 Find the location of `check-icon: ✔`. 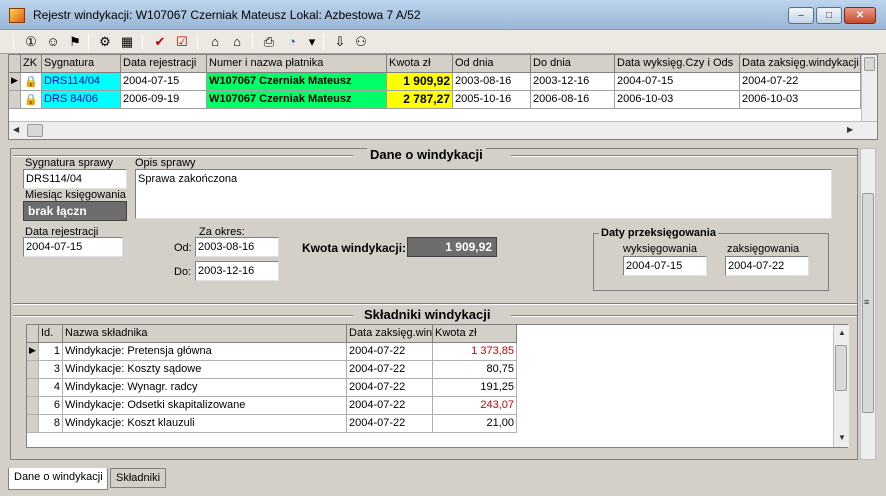

check-icon: ✔ is located at coordinates (160, 42).